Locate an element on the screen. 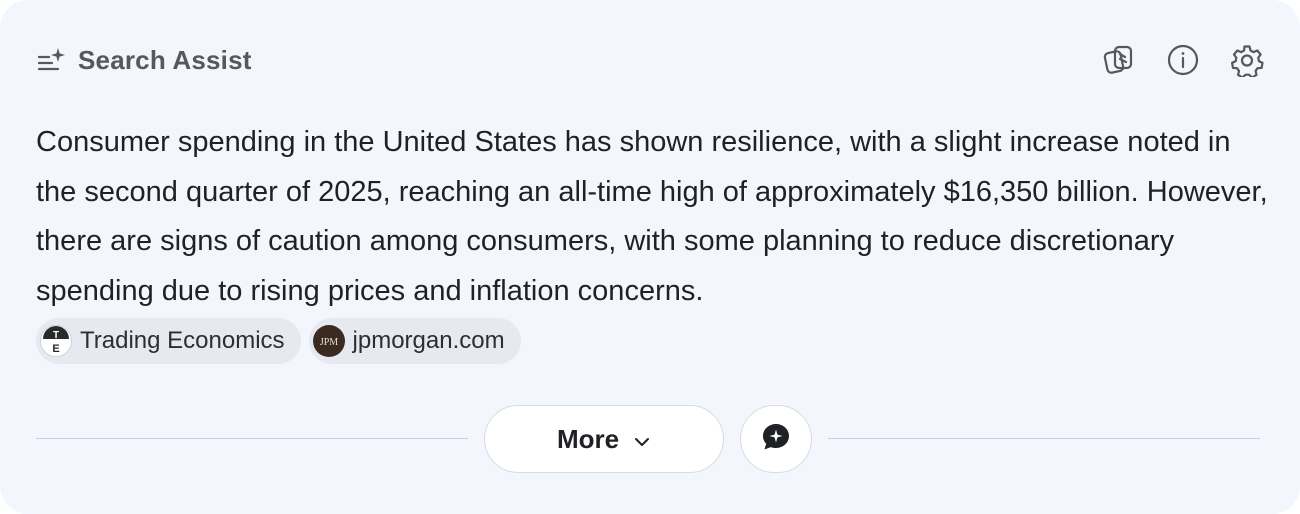  chat-sparkle-icon is located at coordinates (776, 439).